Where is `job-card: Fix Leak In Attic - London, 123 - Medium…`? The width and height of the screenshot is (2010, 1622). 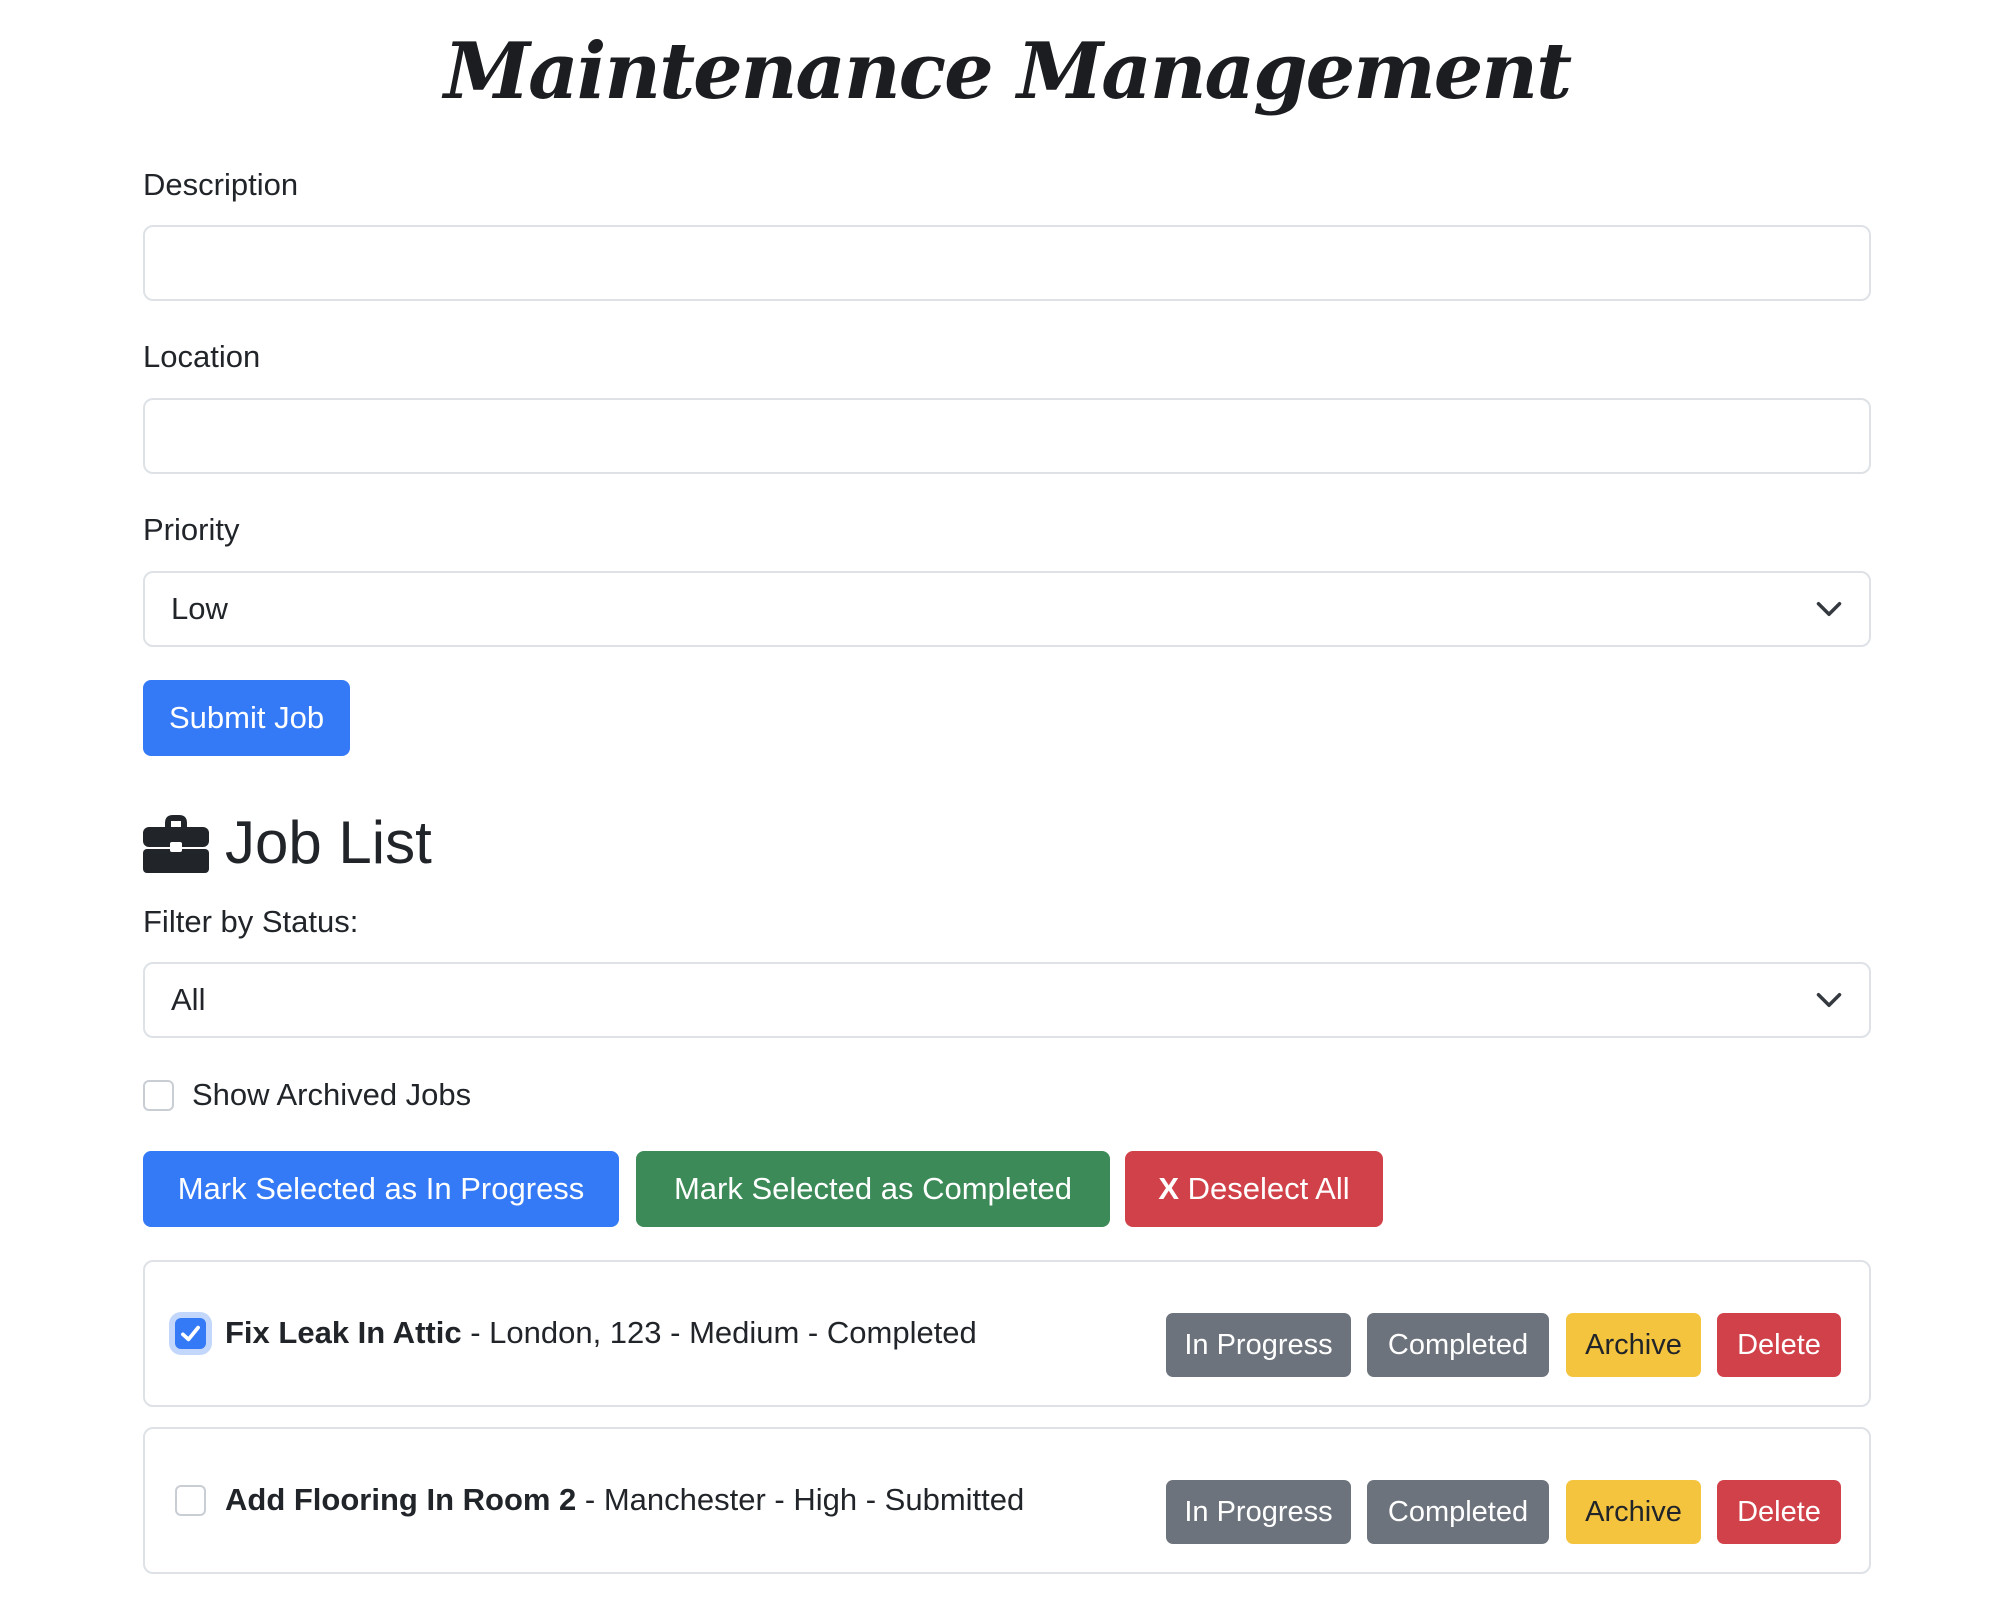 job-card: Fix Leak In Attic - London, 123 - Medium… is located at coordinates (1007, 1333).